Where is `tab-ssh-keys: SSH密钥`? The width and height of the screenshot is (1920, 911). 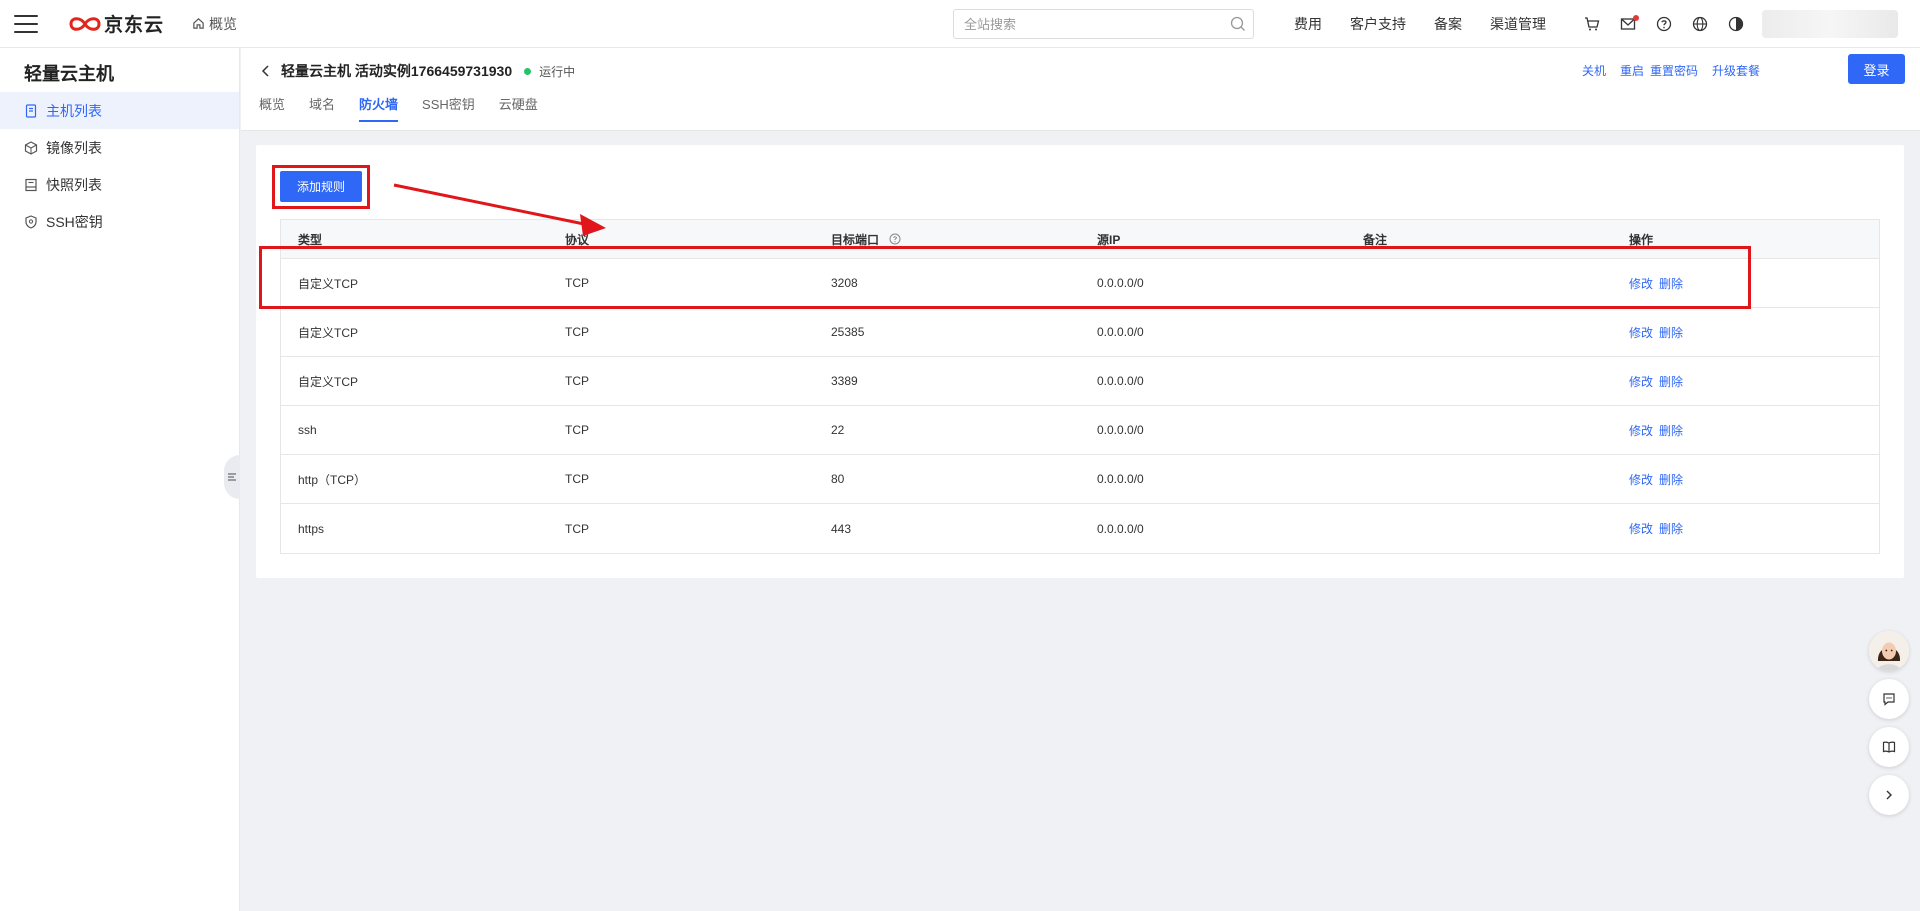 tab-ssh-keys: SSH密钥 is located at coordinates (448, 103).